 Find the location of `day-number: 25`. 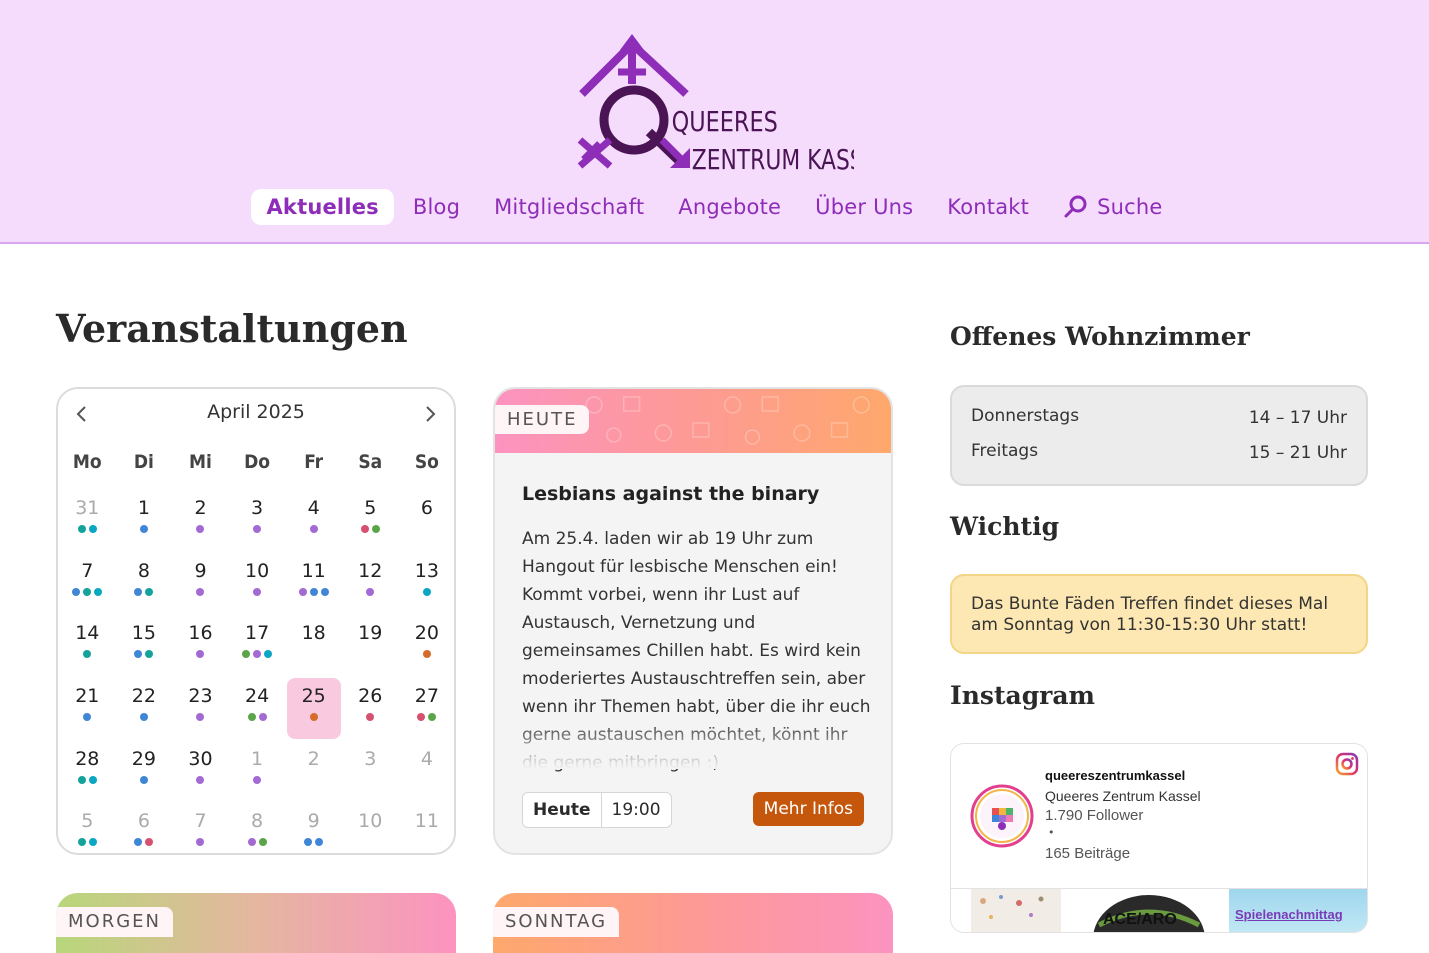

day-number: 25 is located at coordinates (313, 696).